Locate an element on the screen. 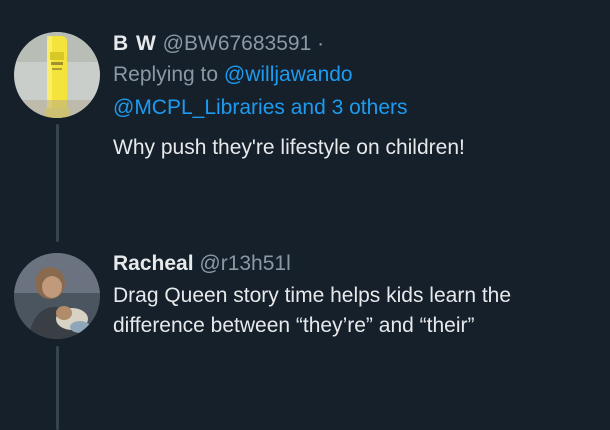 Image resolution: width=610 pixels, height=430 pixels. person-with-child-avatar-image is located at coordinates (57, 296).